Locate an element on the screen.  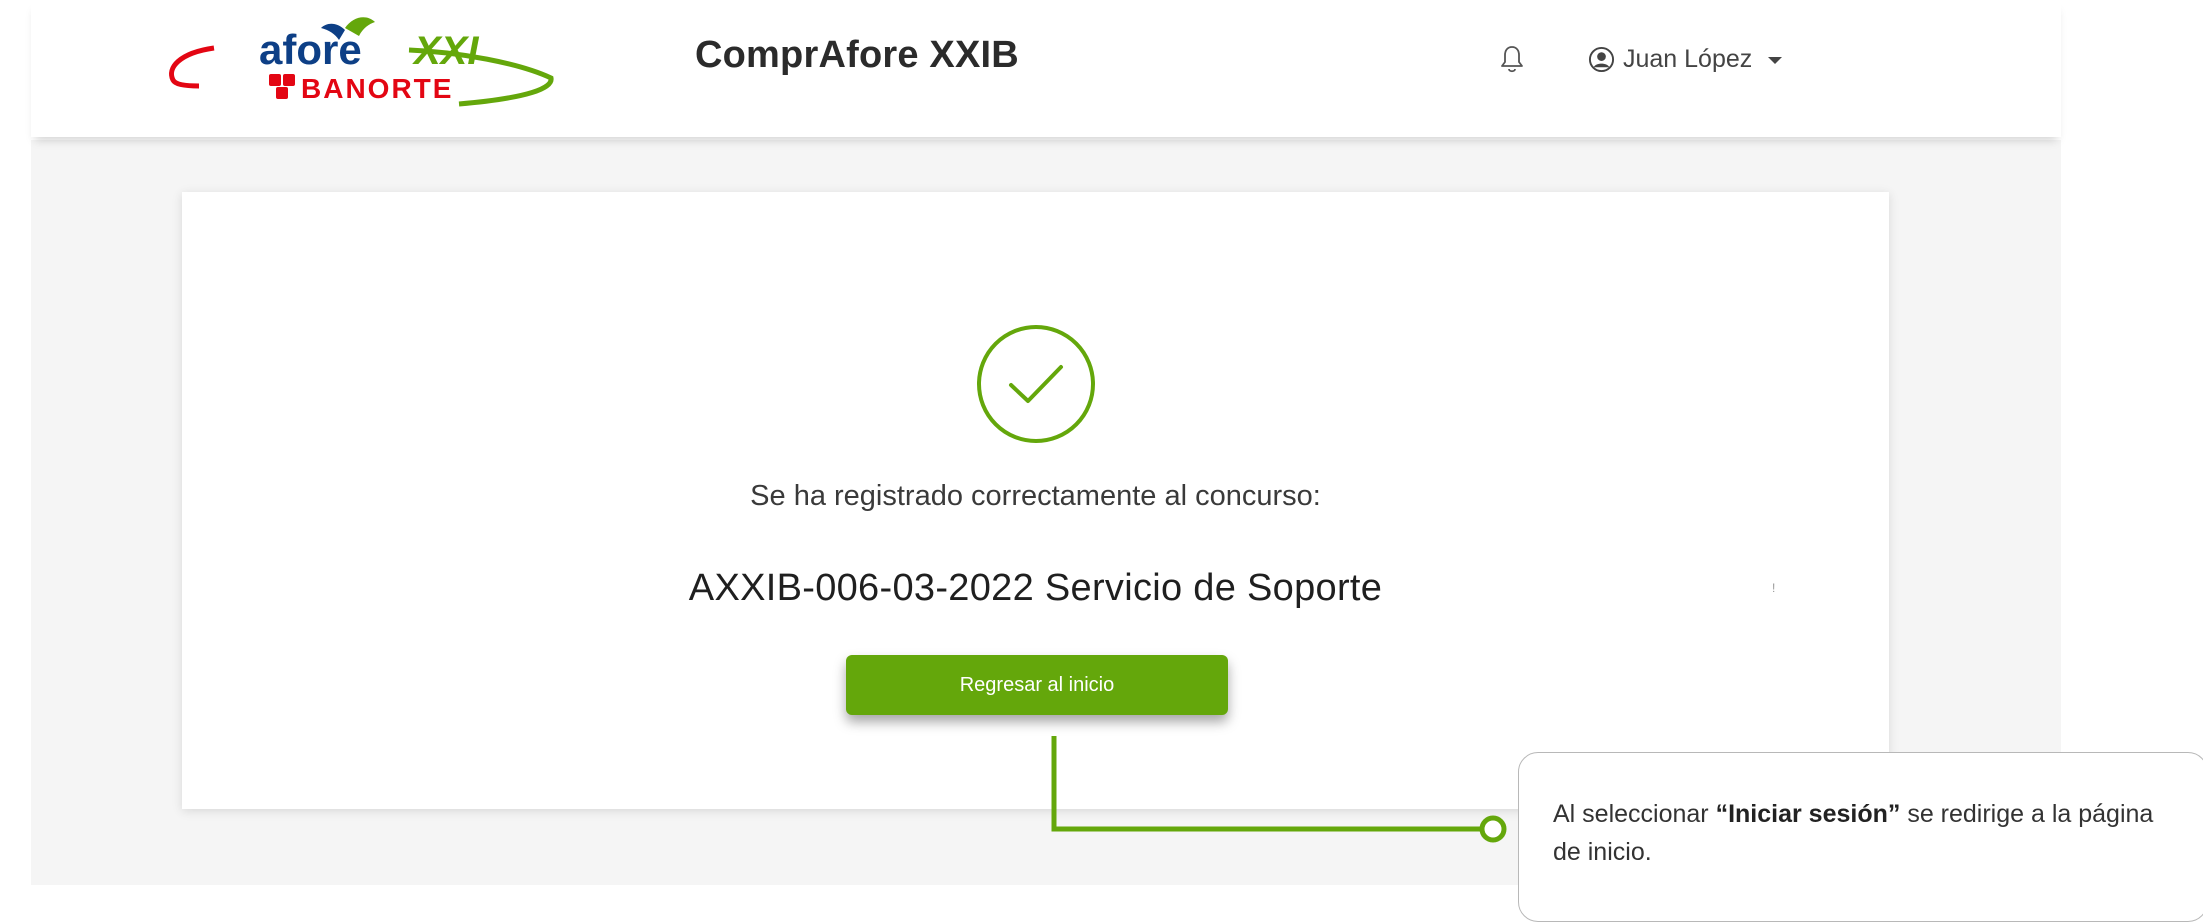
callout-prefix: Al seleccionar is located at coordinates (1634, 814).